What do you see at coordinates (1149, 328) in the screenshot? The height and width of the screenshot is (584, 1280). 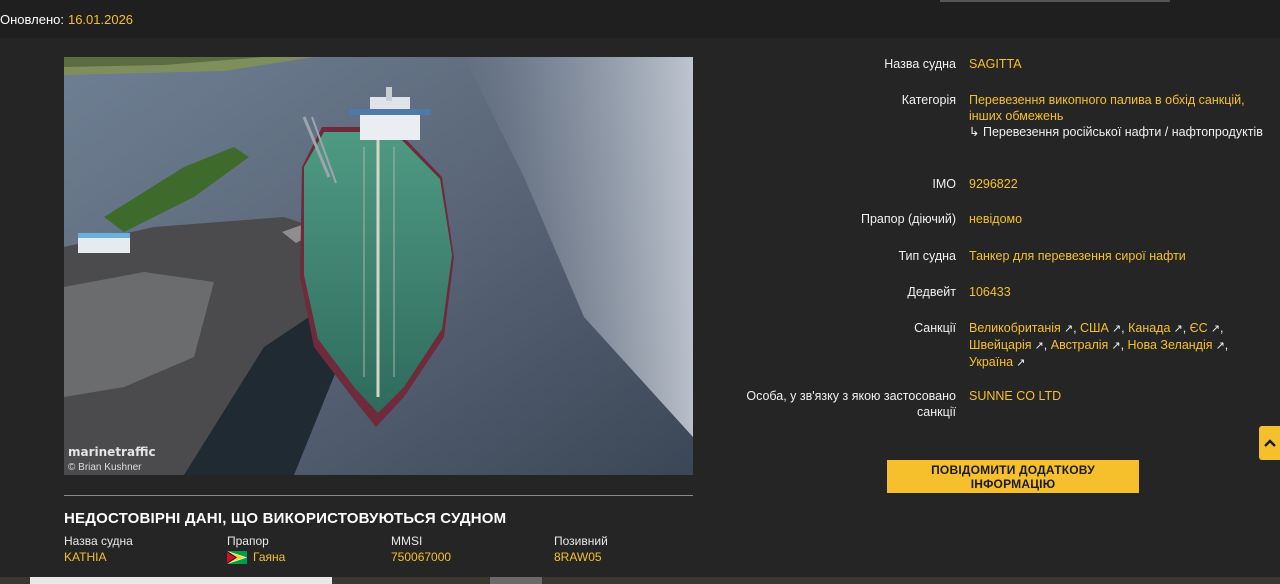 I see `sanction-link-canada: Канада` at bounding box center [1149, 328].